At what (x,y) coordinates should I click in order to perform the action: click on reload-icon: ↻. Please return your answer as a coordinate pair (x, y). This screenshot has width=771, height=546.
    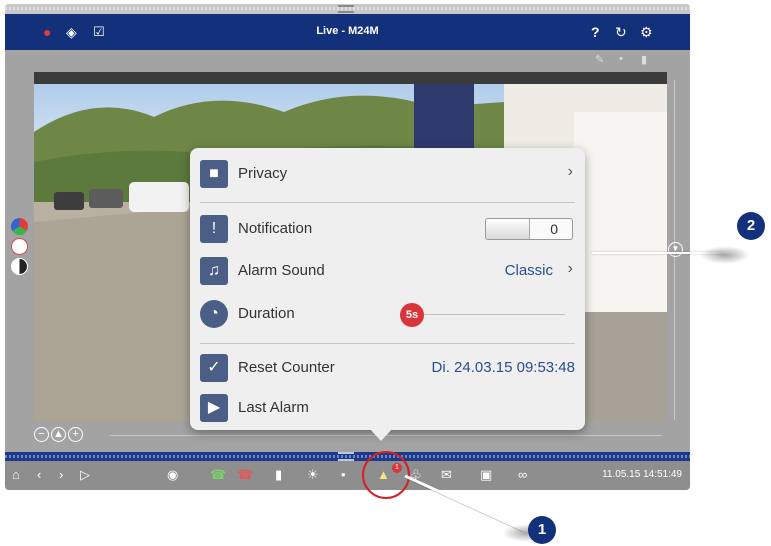
    Looking at the image, I should click on (621, 32).